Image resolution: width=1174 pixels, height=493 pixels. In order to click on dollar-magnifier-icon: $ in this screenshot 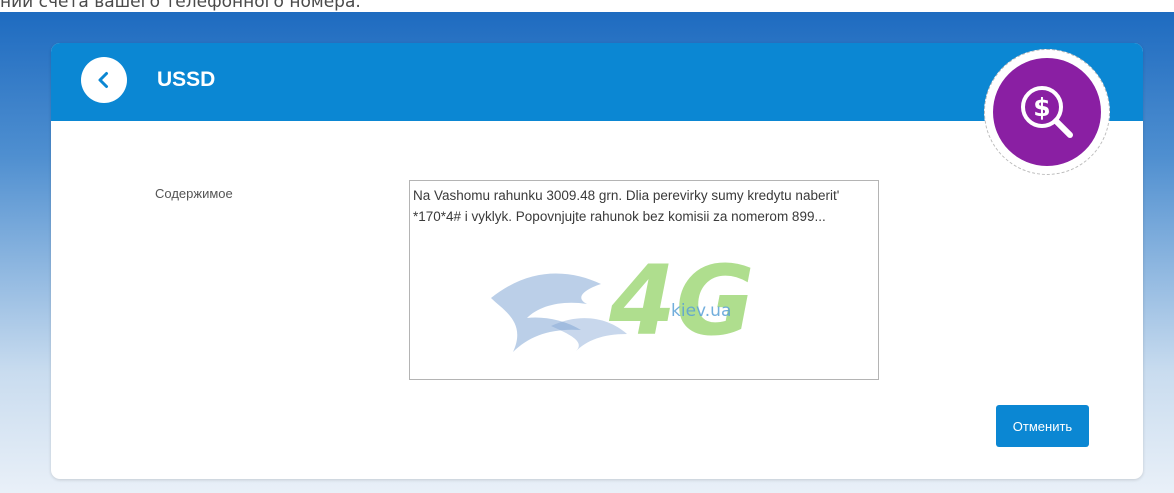, I will do `click(1047, 112)`.